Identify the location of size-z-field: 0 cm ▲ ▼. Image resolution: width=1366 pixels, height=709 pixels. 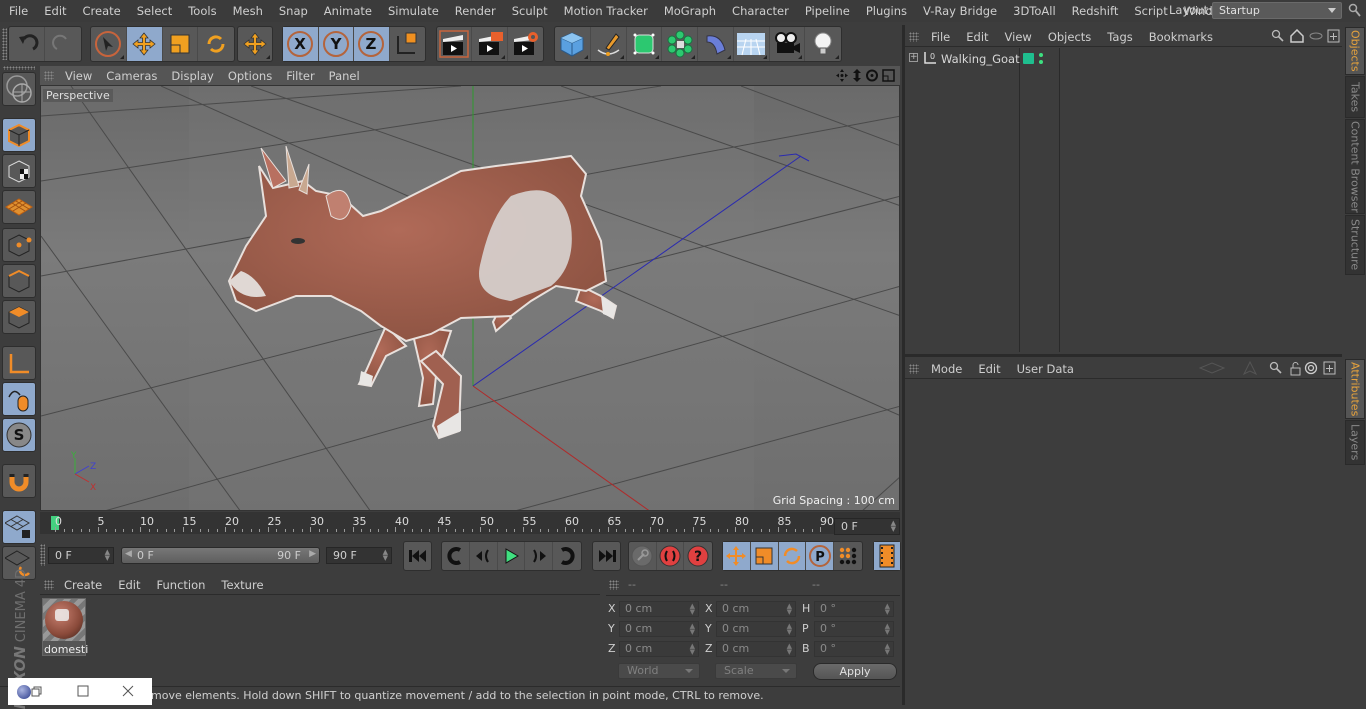
(756, 649).